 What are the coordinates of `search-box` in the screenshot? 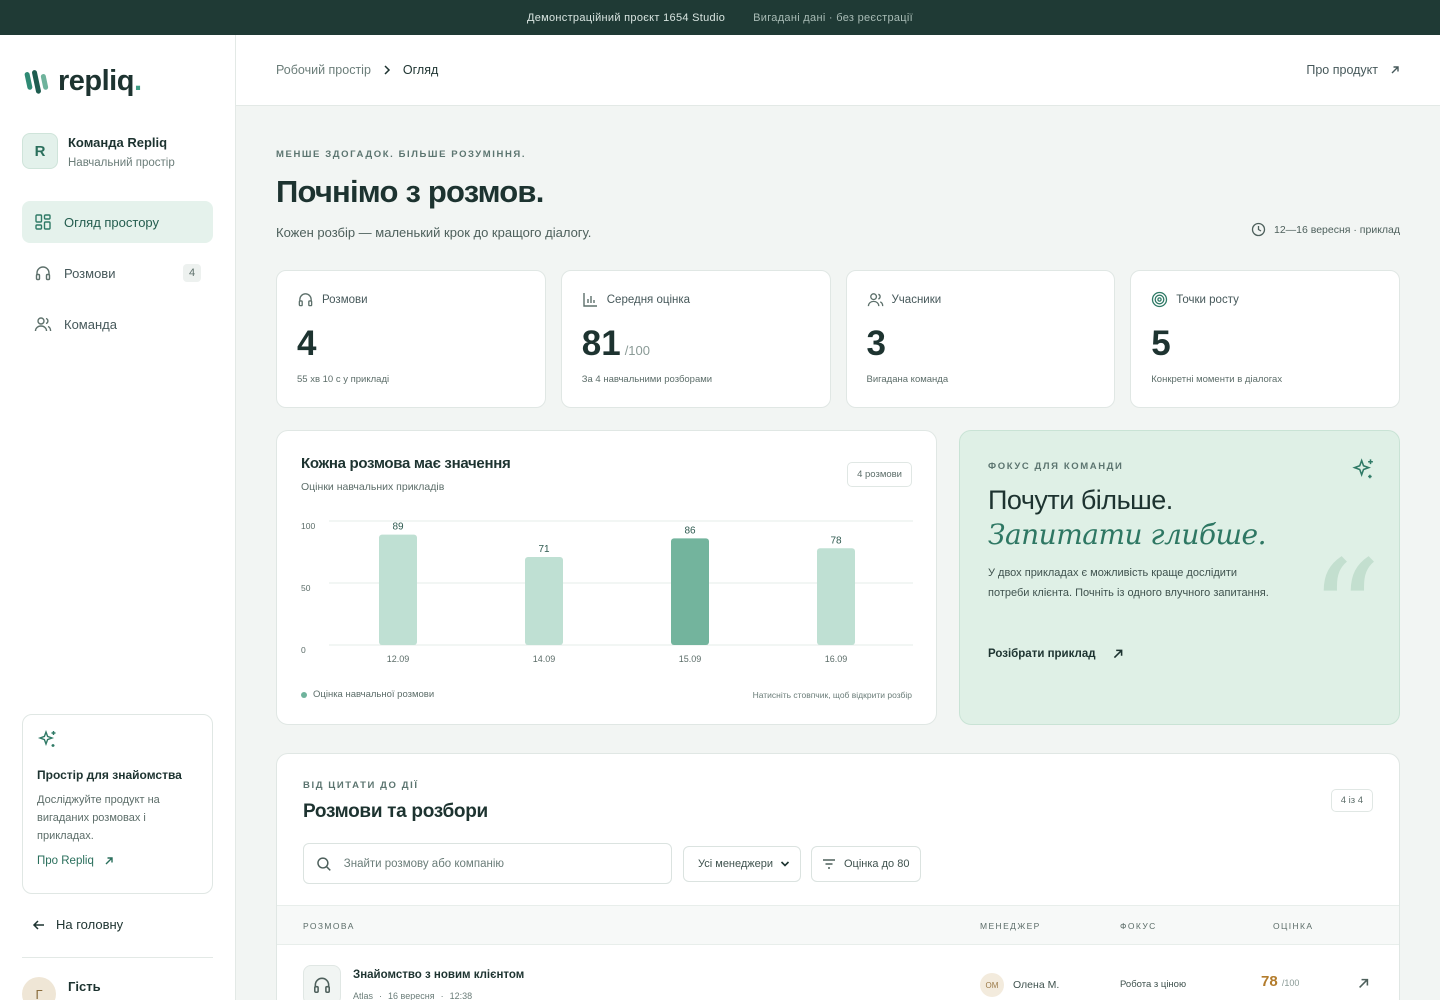 It's located at (487, 863).